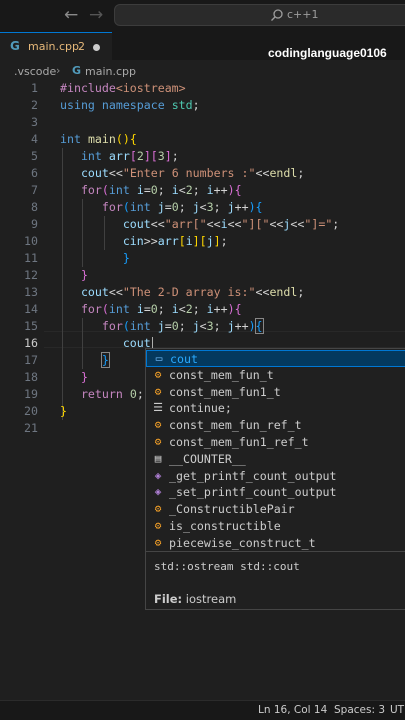 This screenshot has width=405, height=720. Describe the element at coordinates (34, 224) in the screenshot. I see `line-number: 9` at that location.